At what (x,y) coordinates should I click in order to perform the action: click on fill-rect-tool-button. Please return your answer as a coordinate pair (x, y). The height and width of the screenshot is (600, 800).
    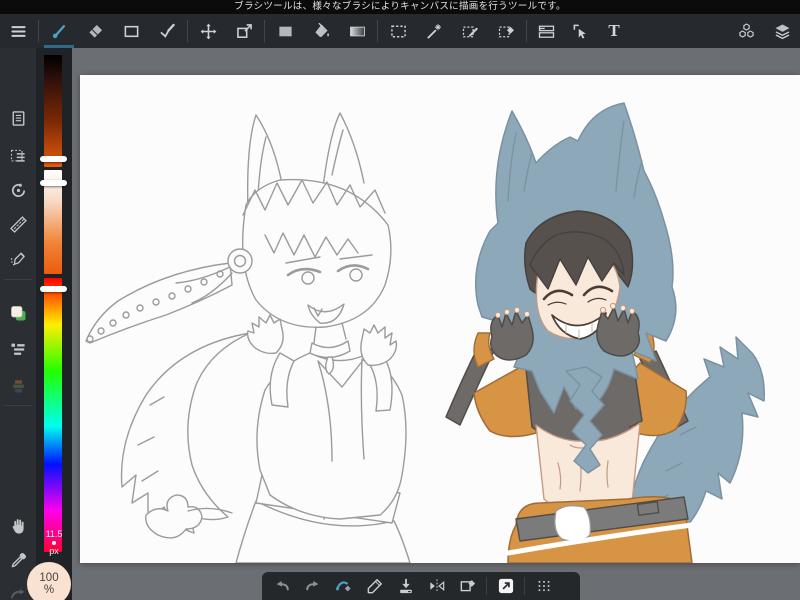
    Looking at the image, I should click on (285, 31).